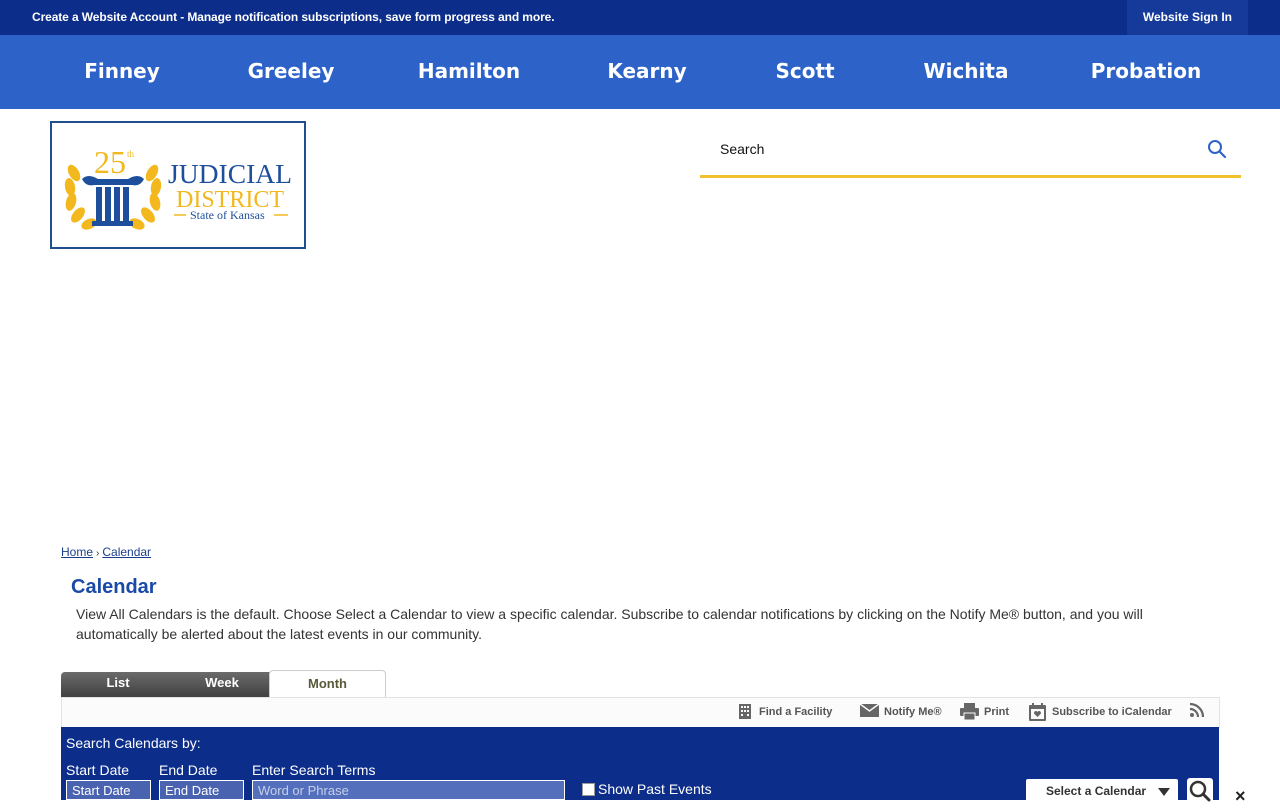 Image resolution: width=1280 pixels, height=809 pixels. Describe the element at coordinates (647, 72) in the screenshot. I see `nav-item-kearny: Kearny` at that location.